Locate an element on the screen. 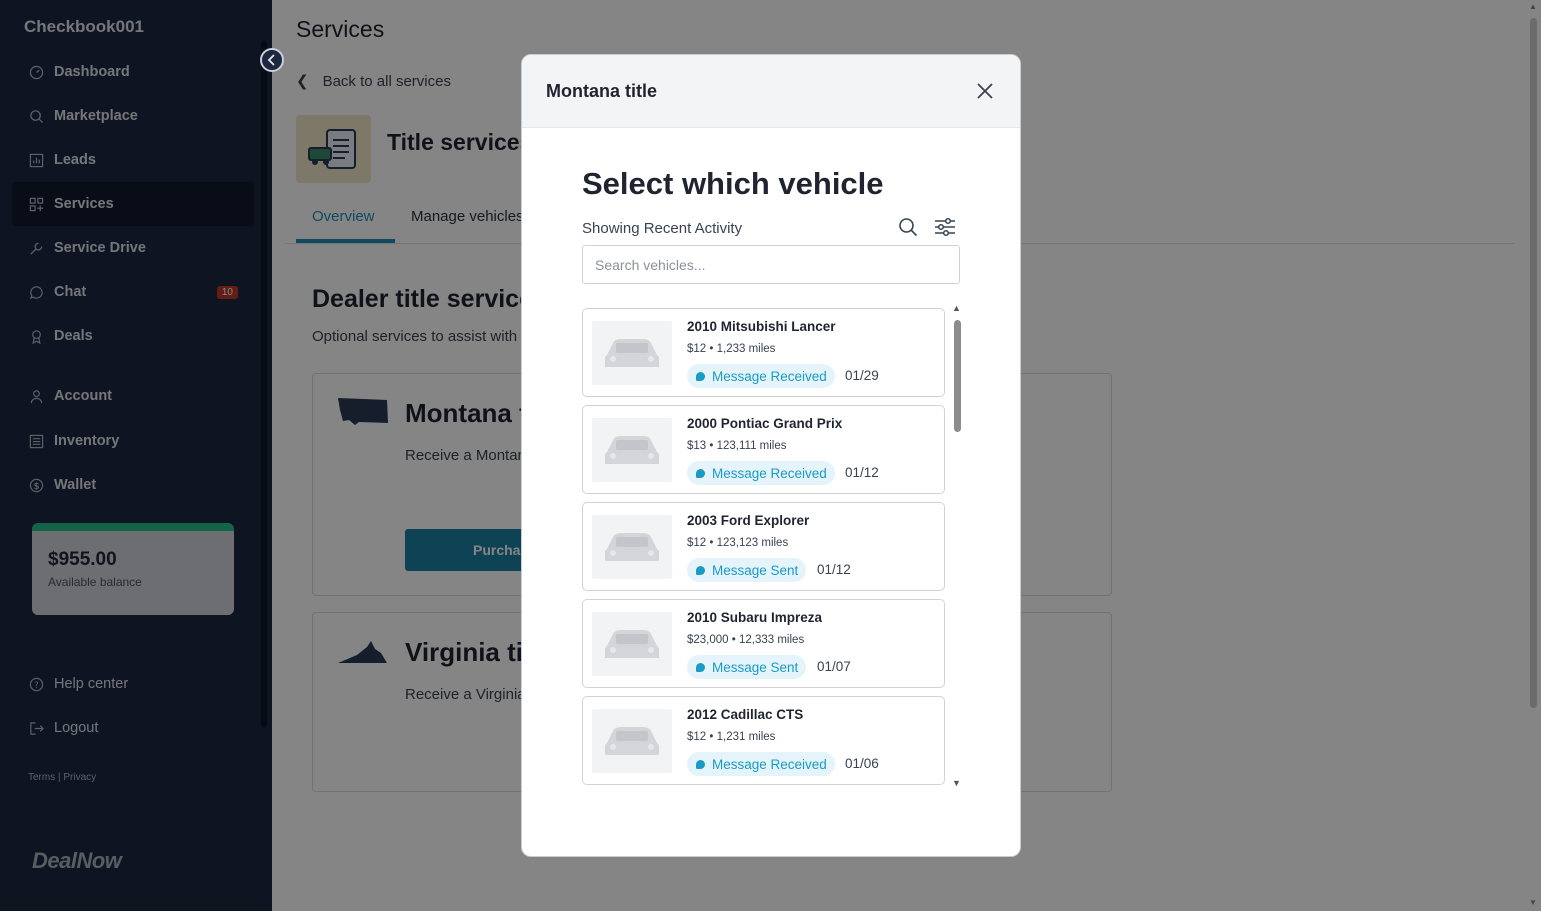 The image size is (1541, 911). vehicle-price-mileage: $12 • 1,233 miles is located at coordinates (731, 349).